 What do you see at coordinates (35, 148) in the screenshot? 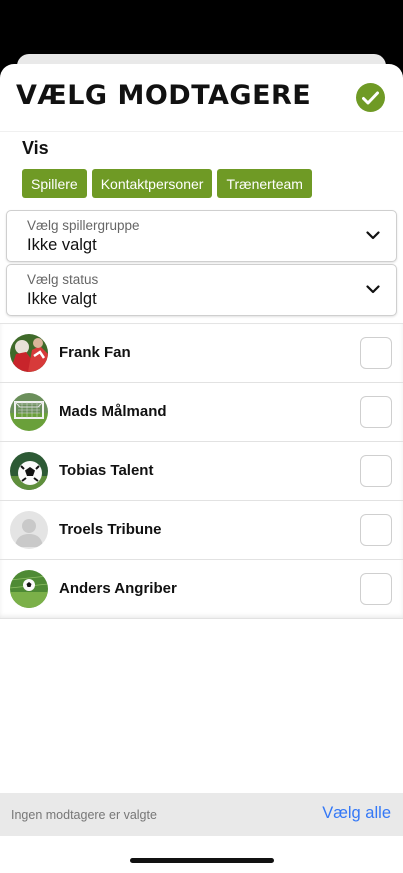
I see `filter-label: Vis` at bounding box center [35, 148].